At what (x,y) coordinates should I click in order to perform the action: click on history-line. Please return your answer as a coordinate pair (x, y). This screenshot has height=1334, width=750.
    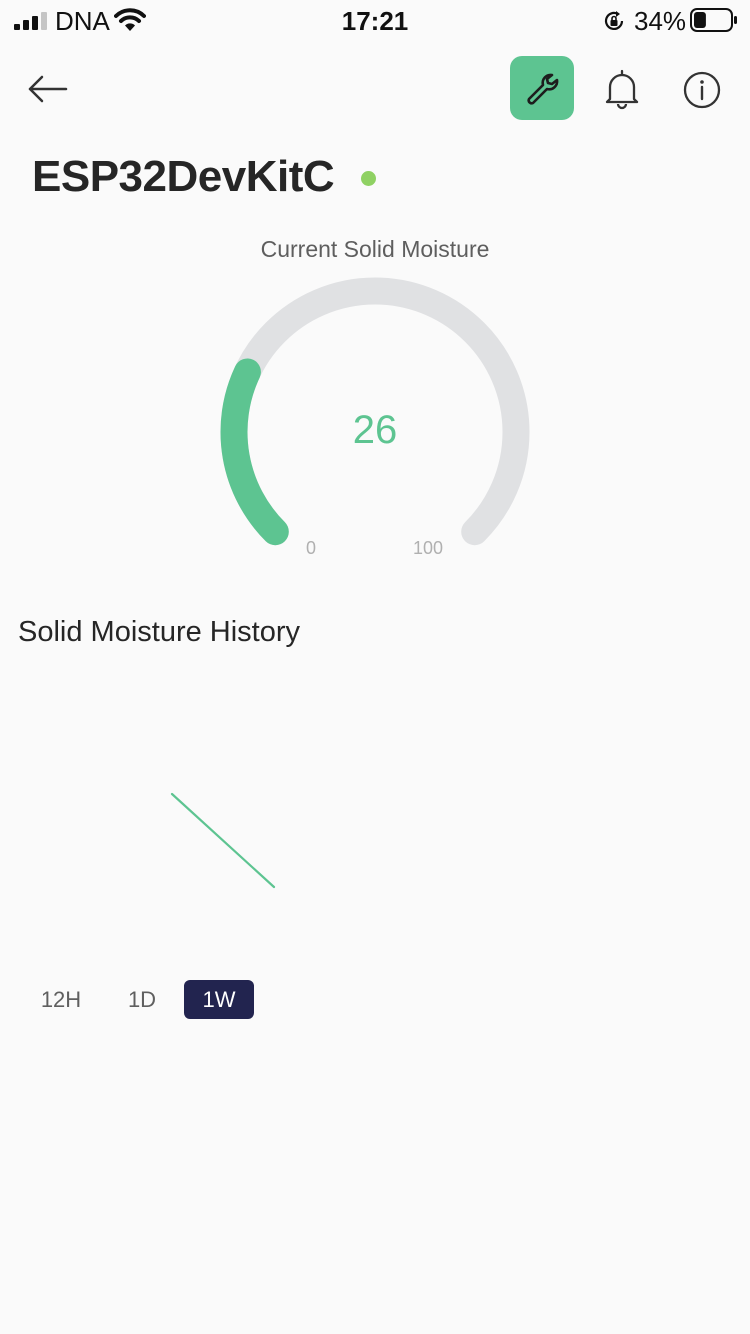
    Looking at the image, I should click on (223, 840).